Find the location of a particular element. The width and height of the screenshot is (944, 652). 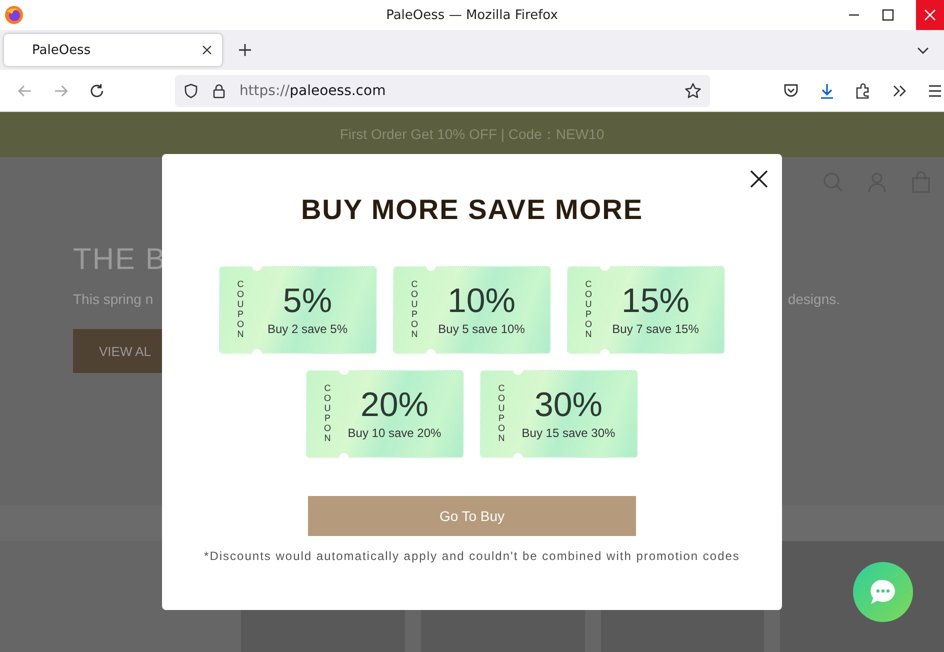

coupon-card: COUPON 10% Buy 5 save 10% is located at coordinates (472, 310).